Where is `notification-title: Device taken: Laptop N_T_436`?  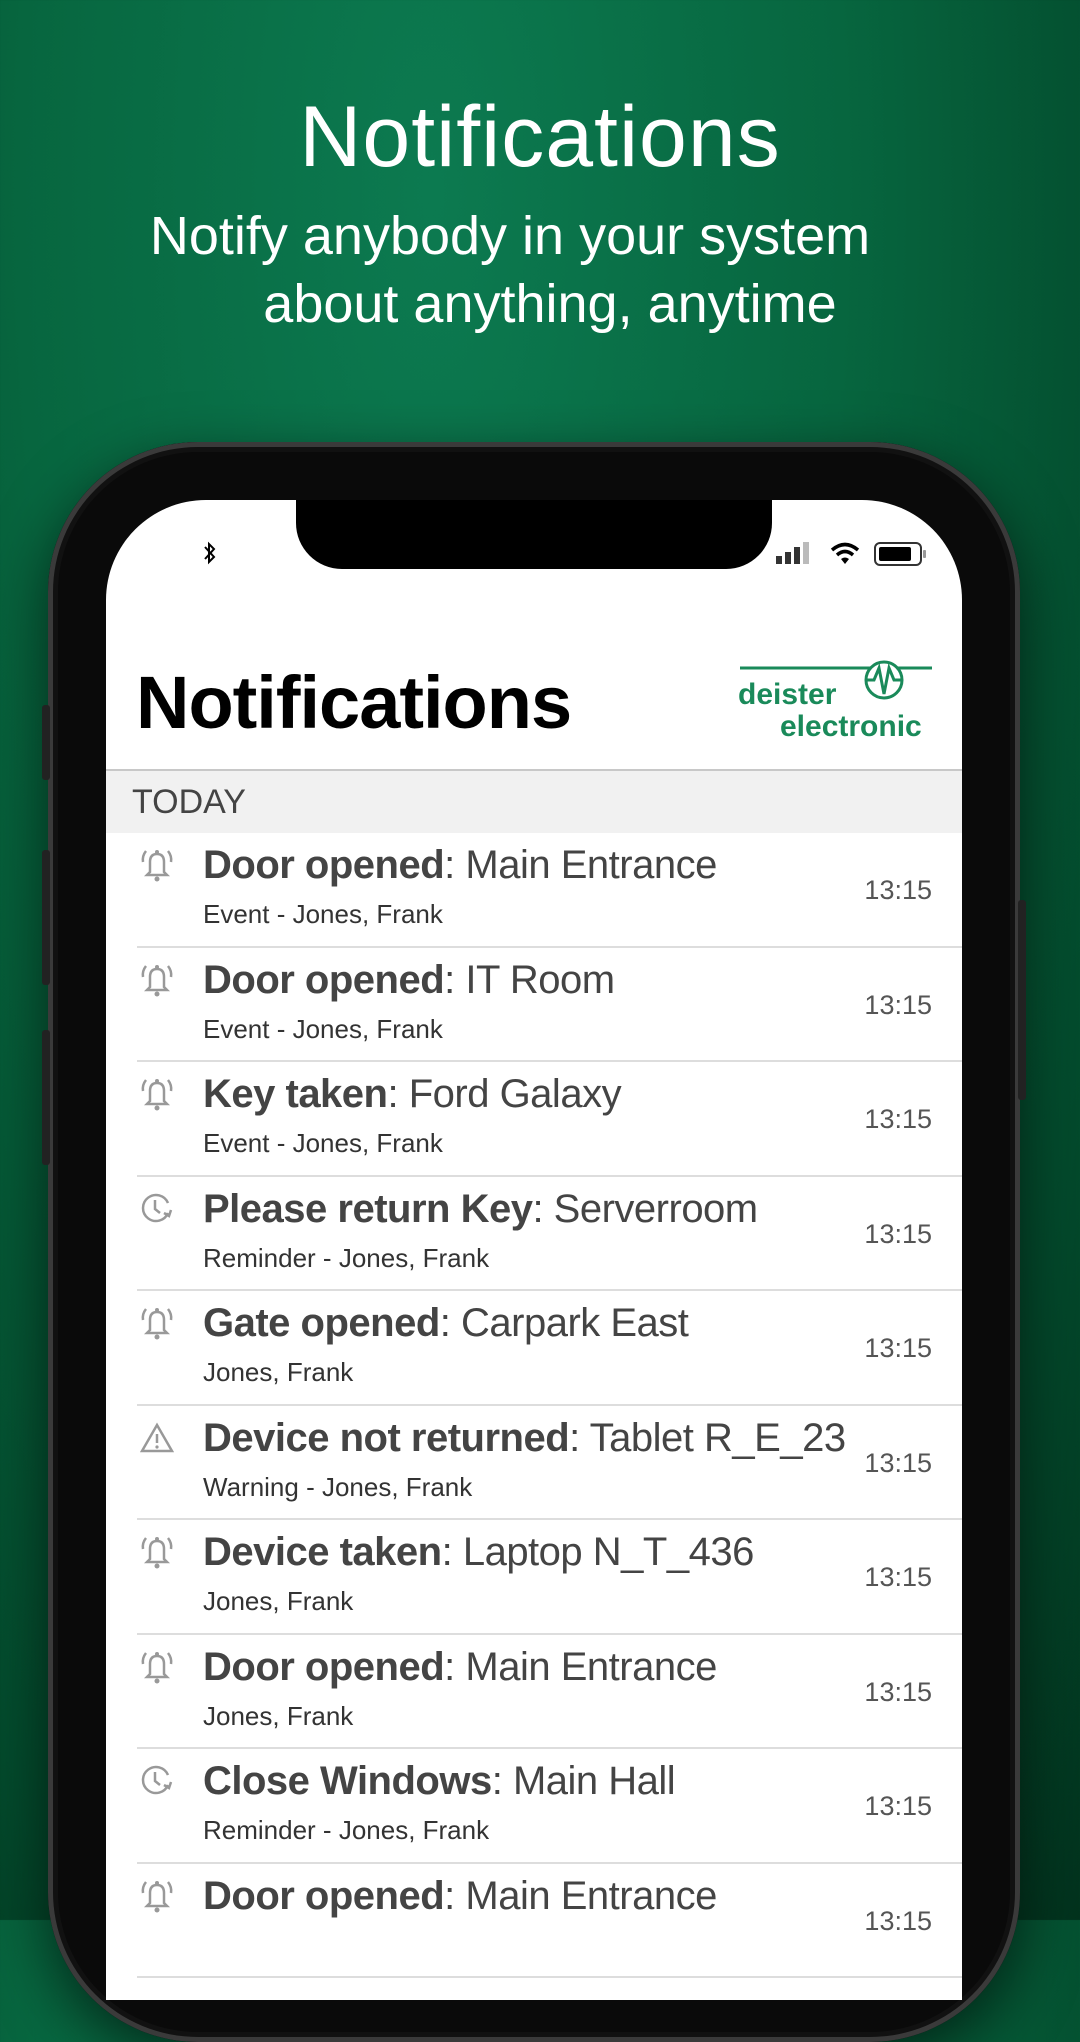 notification-title: Device taken: Laptop N_T_436 is located at coordinates (478, 1552).